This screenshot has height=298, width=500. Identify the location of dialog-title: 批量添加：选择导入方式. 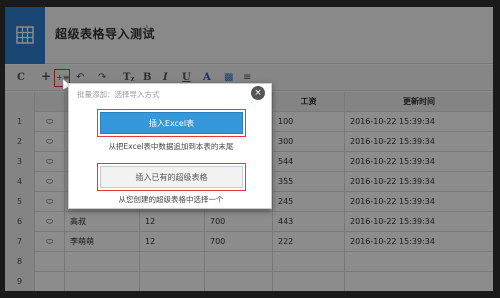
(118, 94).